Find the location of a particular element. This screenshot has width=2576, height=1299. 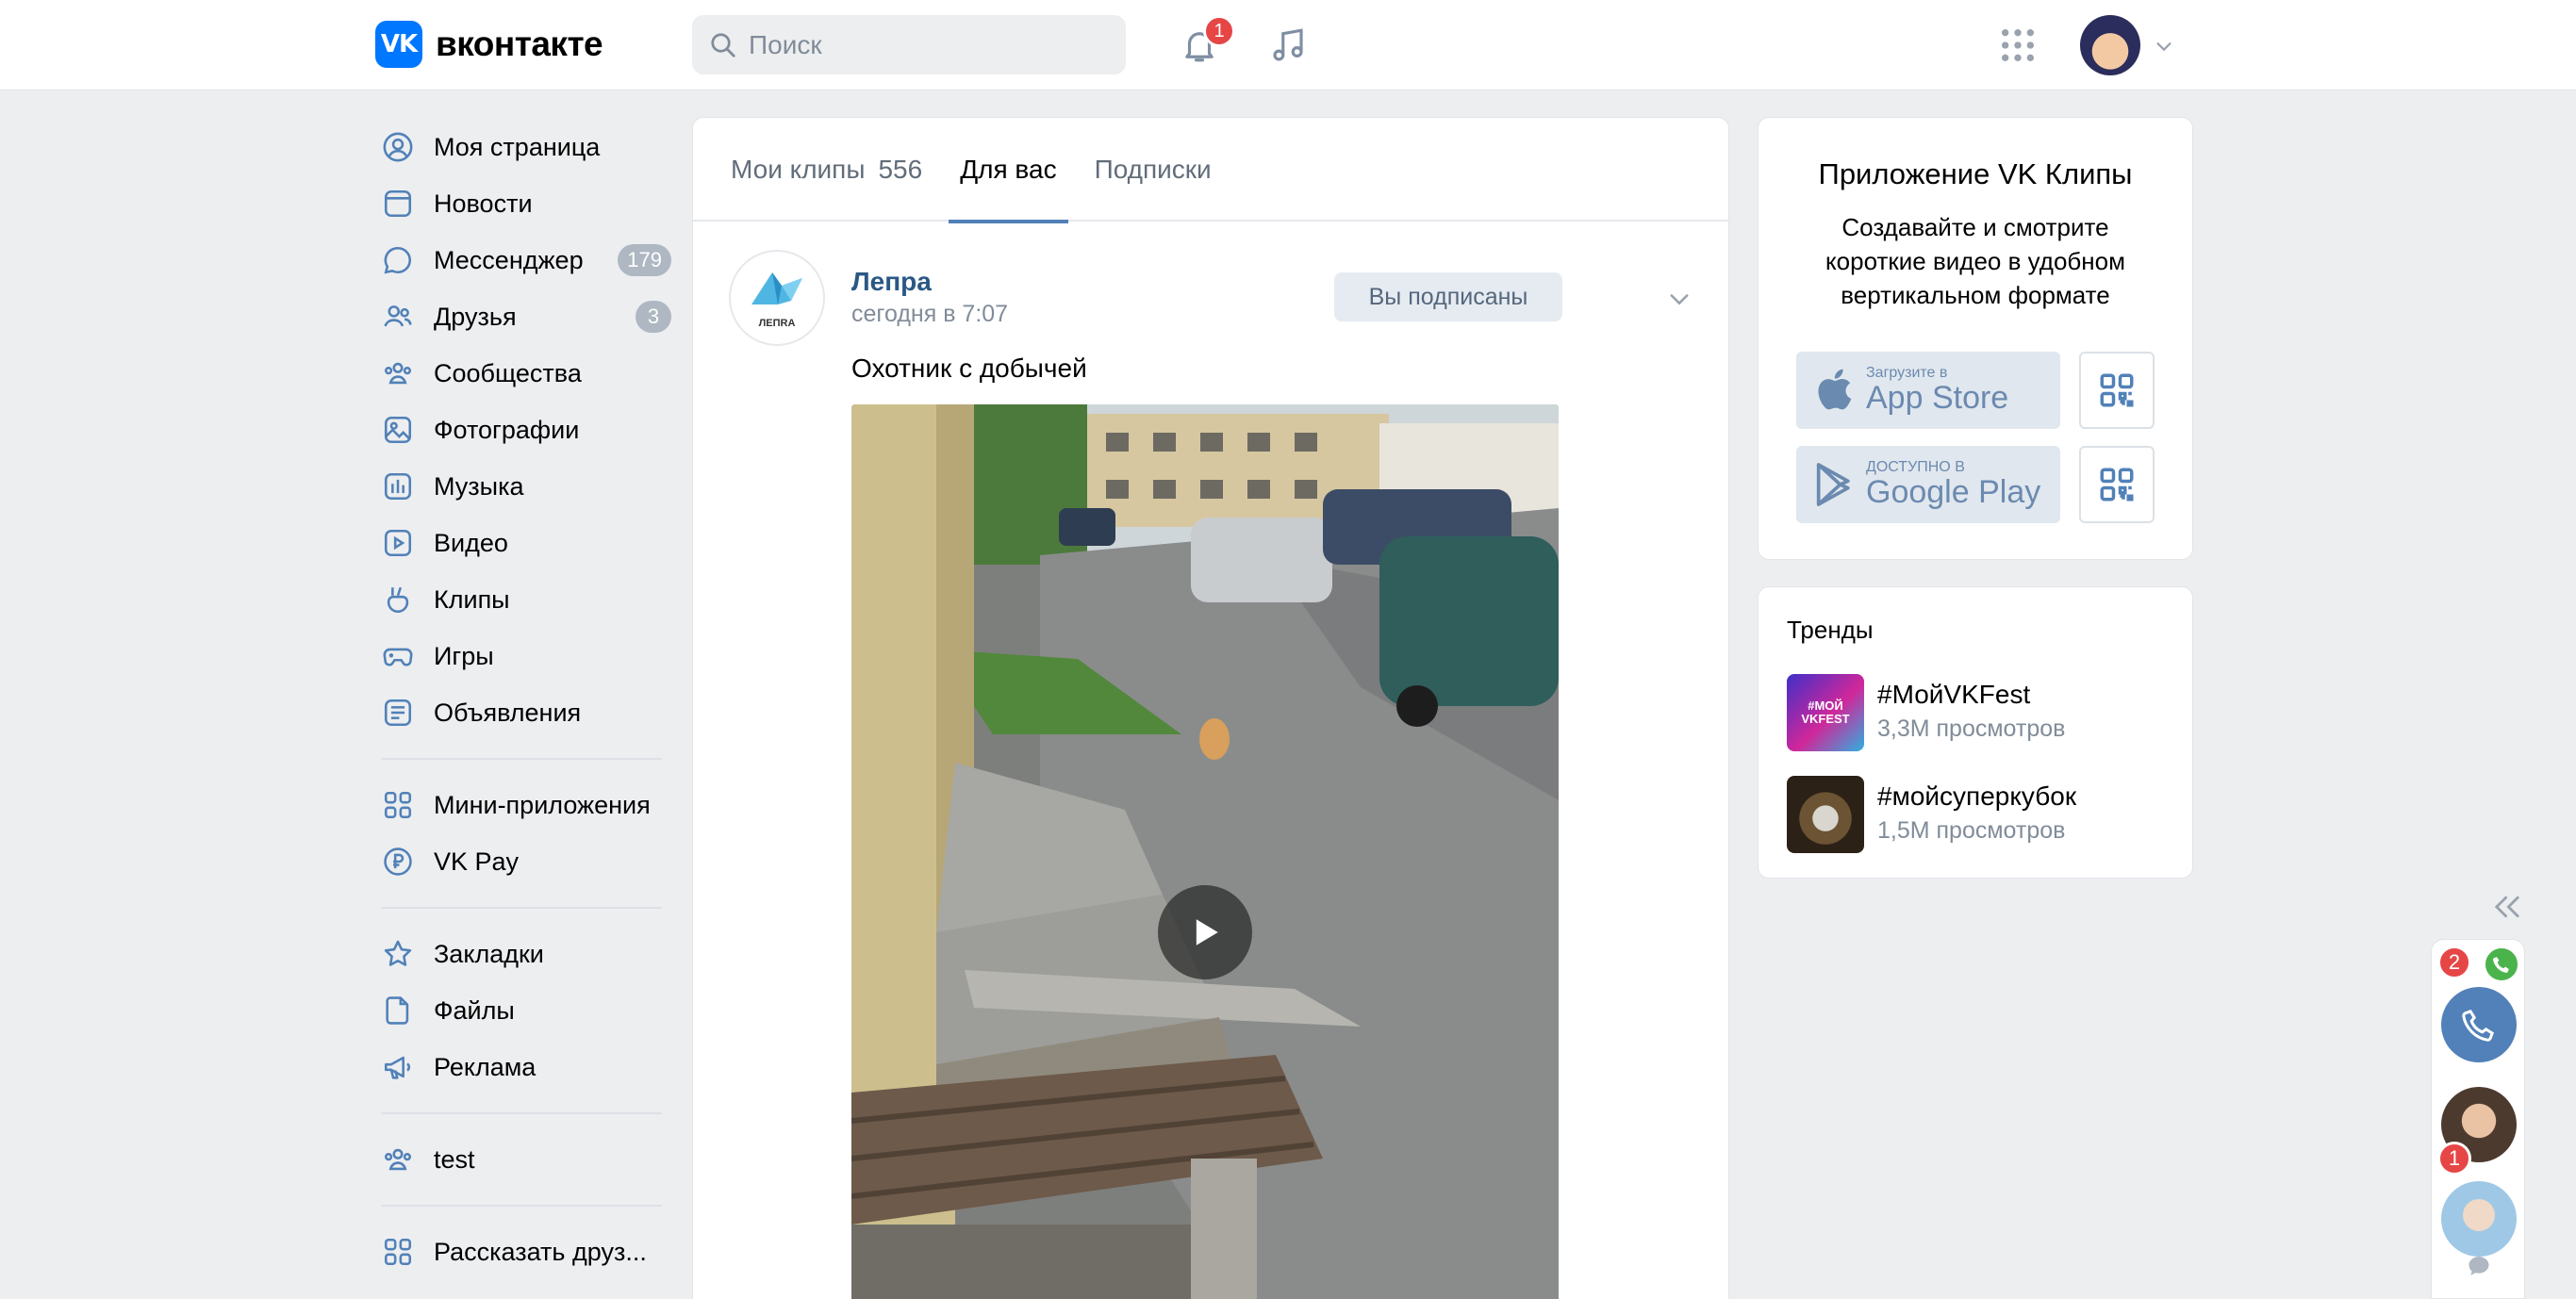

vk-logo-mark: VK is located at coordinates (398, 44).